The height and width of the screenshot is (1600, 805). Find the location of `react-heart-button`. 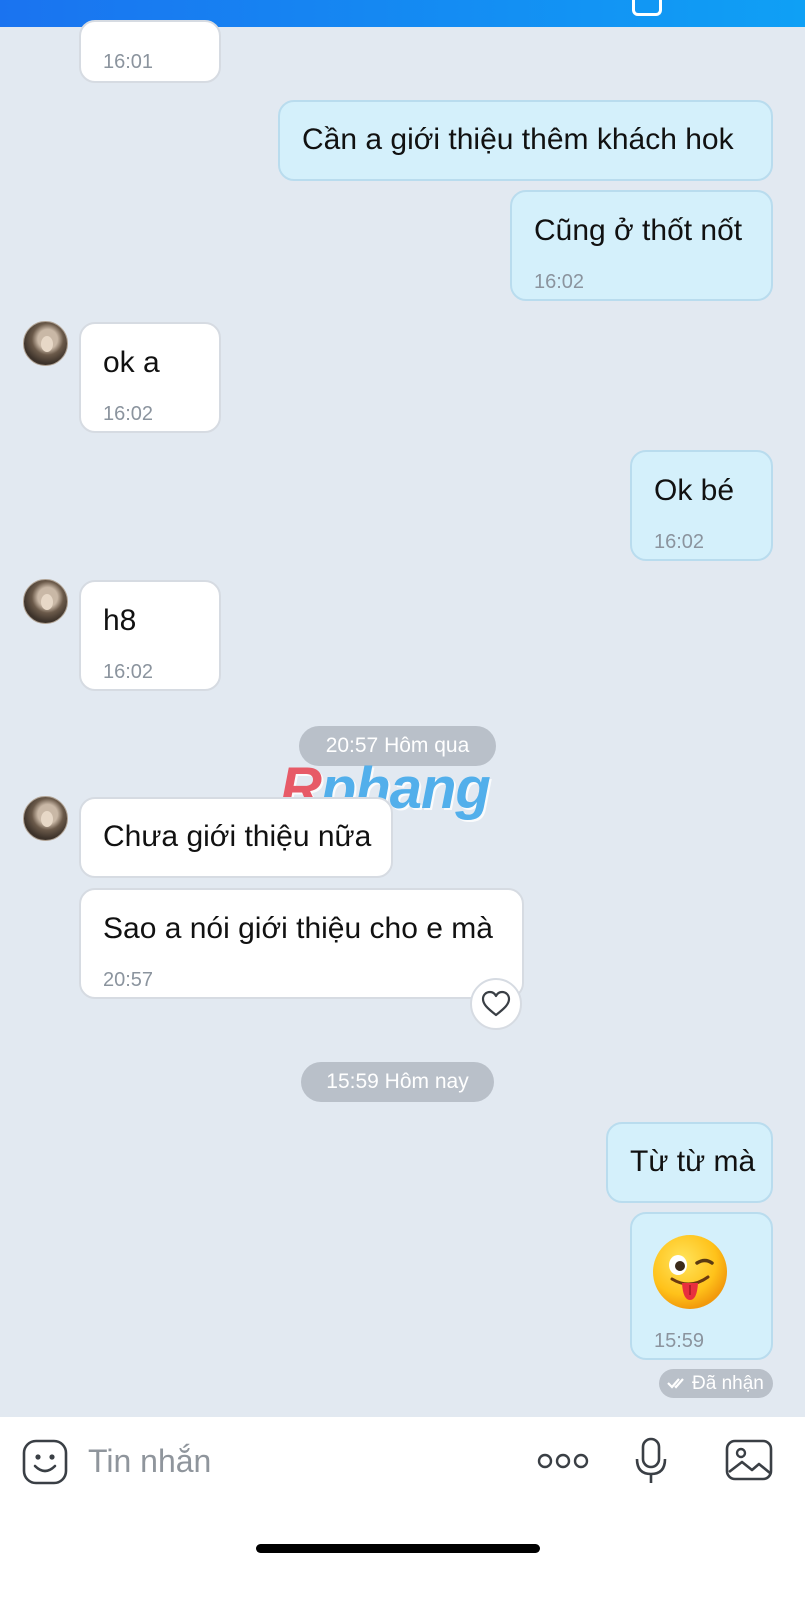

react-heart-button is located at coordinates (496, 1004).